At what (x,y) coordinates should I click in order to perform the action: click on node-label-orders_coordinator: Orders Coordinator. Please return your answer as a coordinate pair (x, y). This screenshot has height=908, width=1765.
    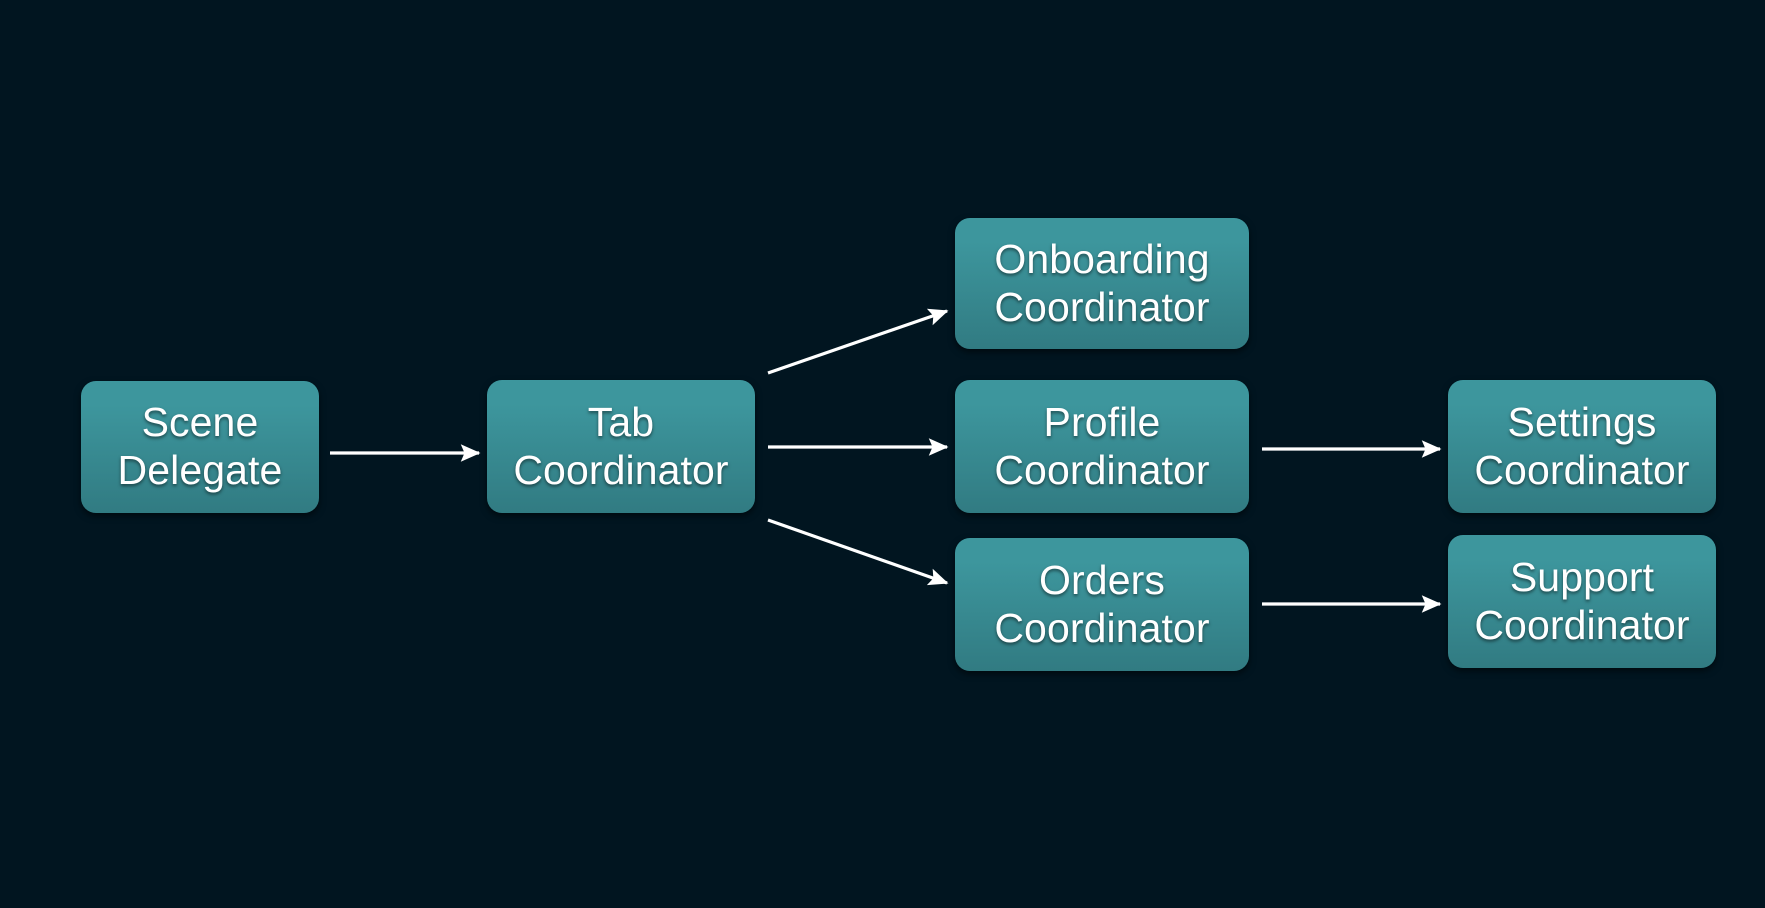
    Looking at the image, I should click on (1102, 603).